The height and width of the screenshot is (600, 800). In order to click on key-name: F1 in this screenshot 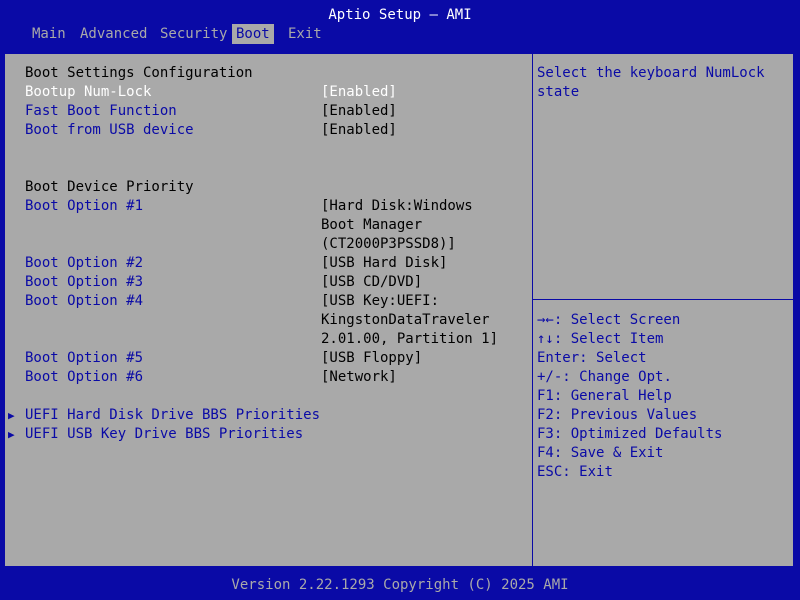, I will do `click(545, 396)`.